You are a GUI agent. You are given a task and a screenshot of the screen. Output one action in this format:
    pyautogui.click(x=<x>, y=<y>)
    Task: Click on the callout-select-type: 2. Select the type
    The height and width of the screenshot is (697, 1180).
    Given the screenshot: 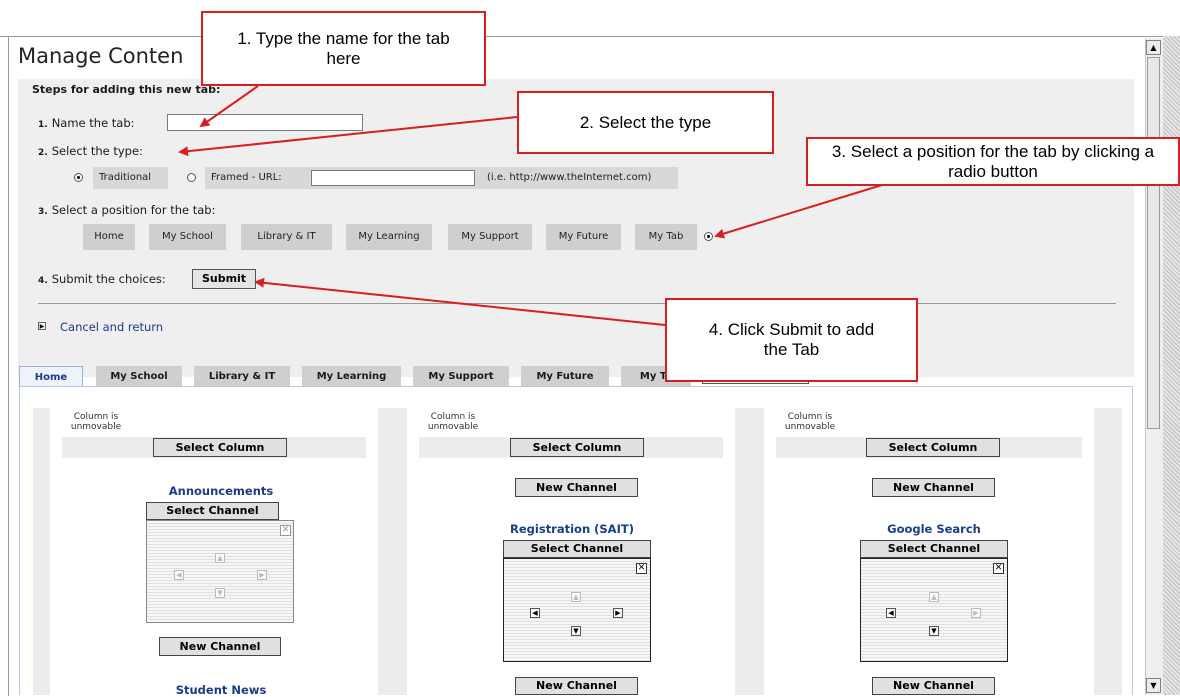 What is the action you would take?
    pyautogui.click(x=645, y=122)
    